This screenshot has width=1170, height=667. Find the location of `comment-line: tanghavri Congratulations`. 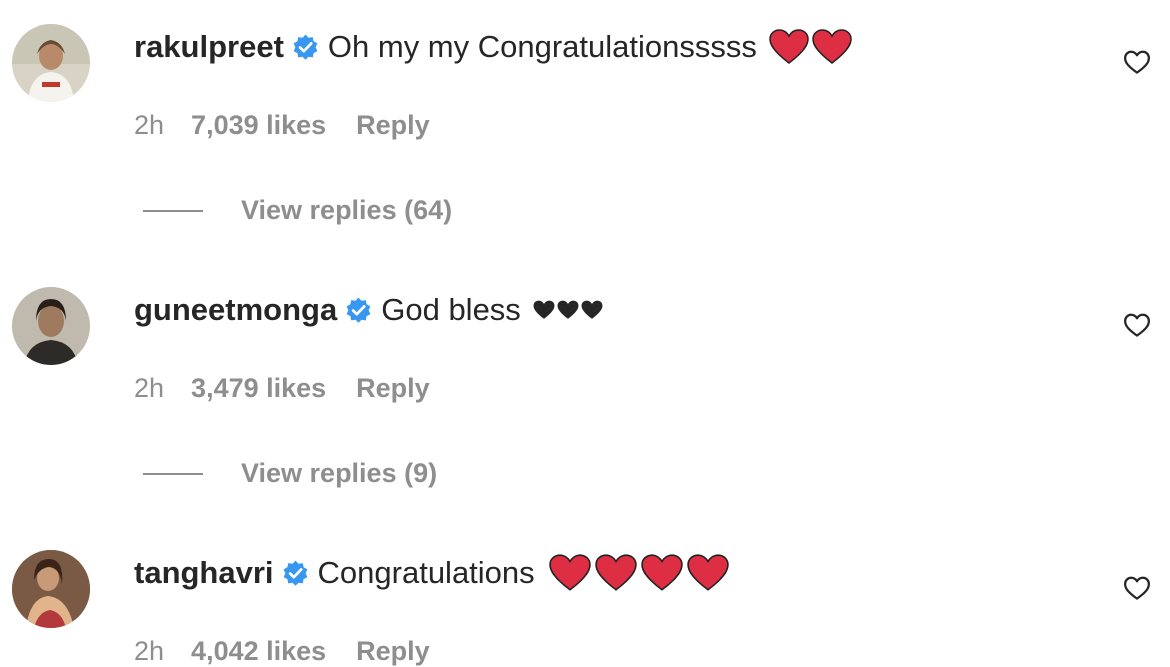

comment-line: tanghavri Congratulations is located at coordinates (433, 573).